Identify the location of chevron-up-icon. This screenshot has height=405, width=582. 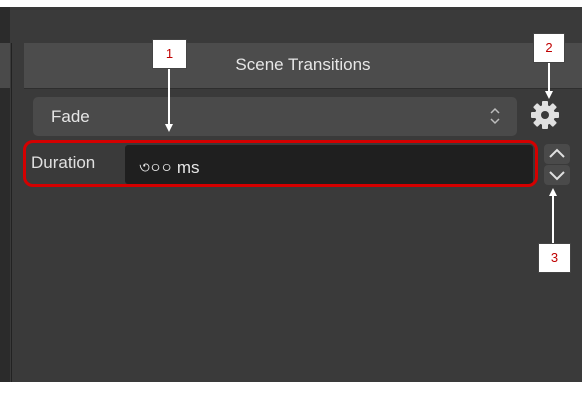
(557, 153).